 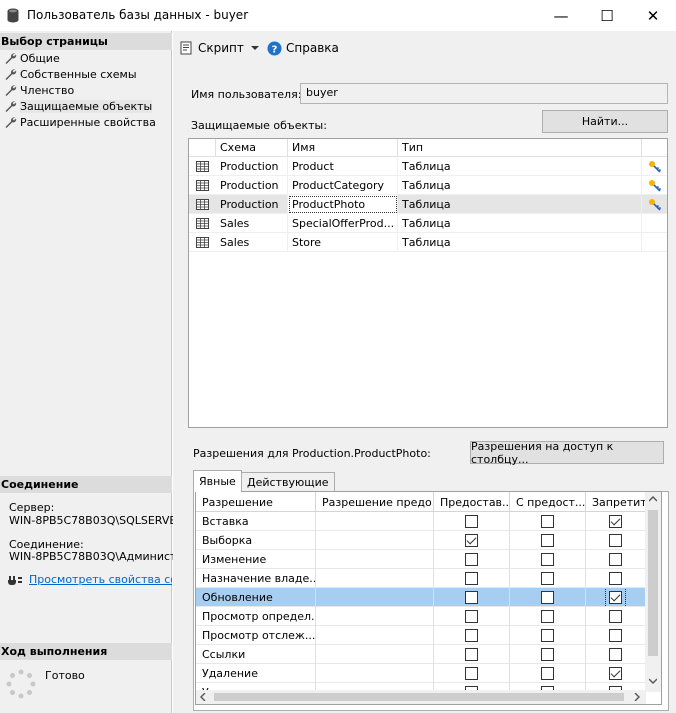 I want to click on column-header-permission: Разрешение, so click(x=256, y=502).